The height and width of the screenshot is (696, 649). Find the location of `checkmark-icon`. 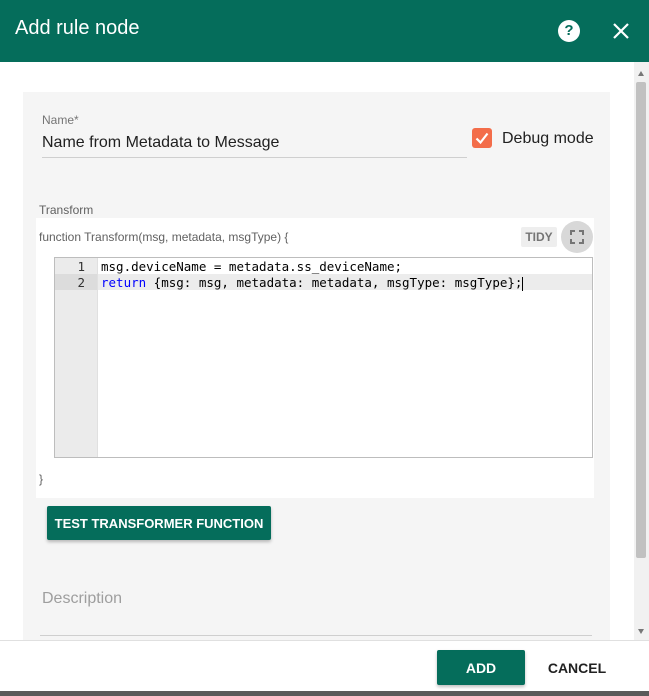

checkmark-icon is located at coordinates (482, 138).